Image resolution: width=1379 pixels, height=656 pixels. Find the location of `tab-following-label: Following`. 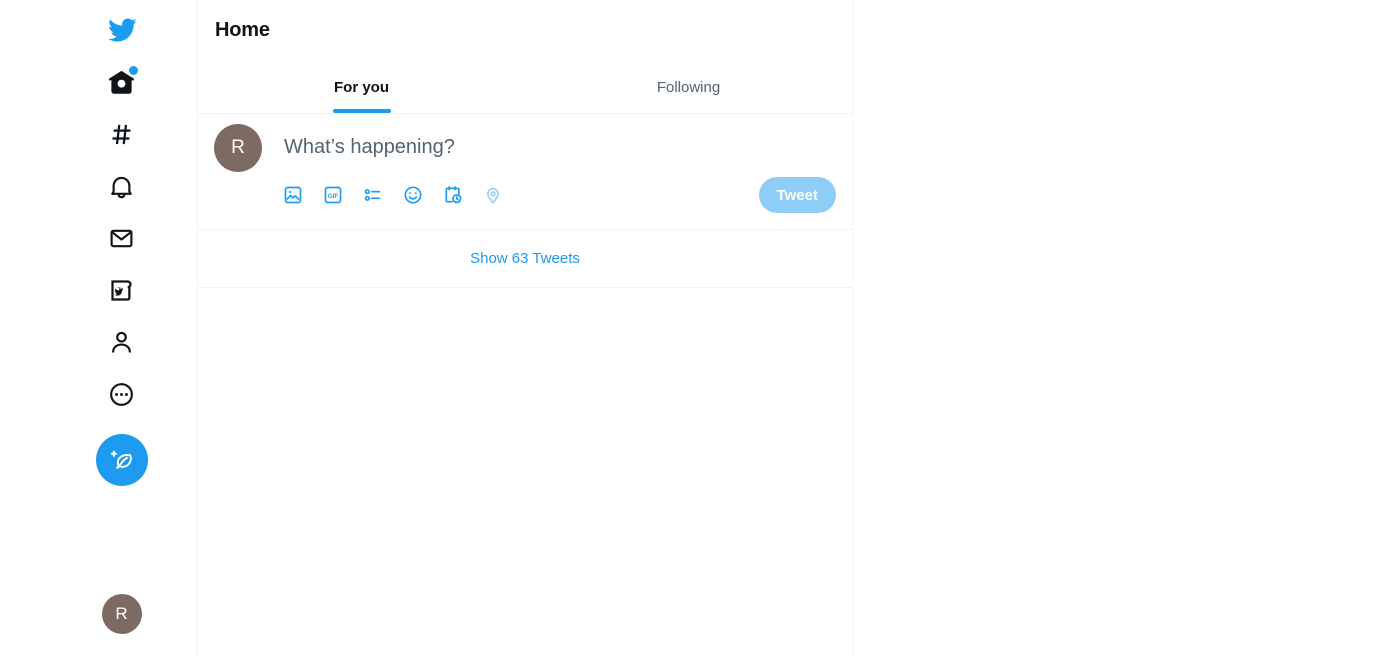

tab-following-label: Following is located at coordinates (688, 87).